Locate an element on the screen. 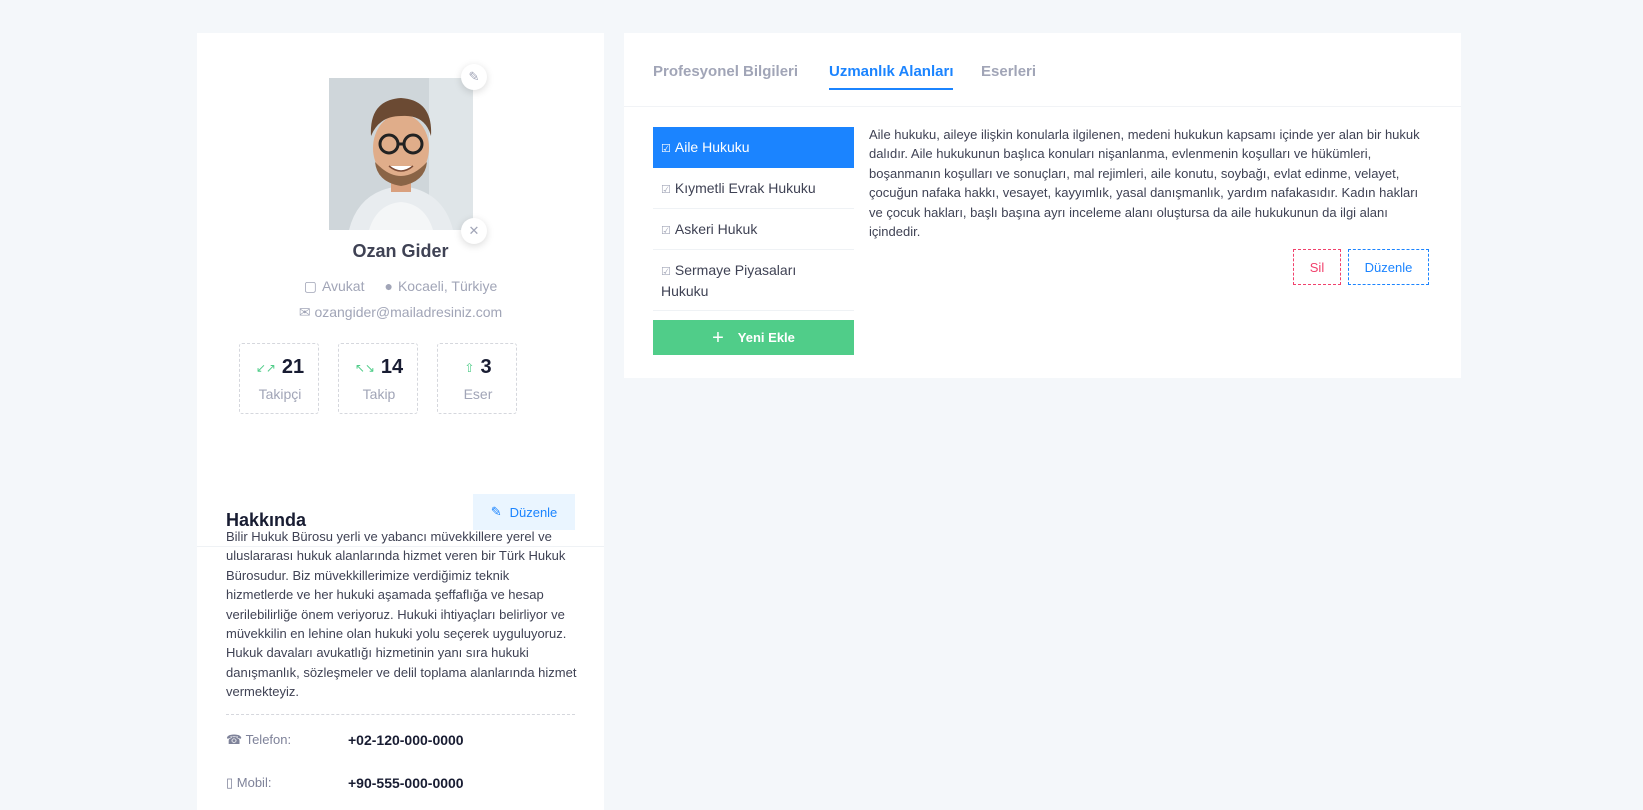  stat-following: ↖↘ 14 Takip is located at coordinates (378, 378).